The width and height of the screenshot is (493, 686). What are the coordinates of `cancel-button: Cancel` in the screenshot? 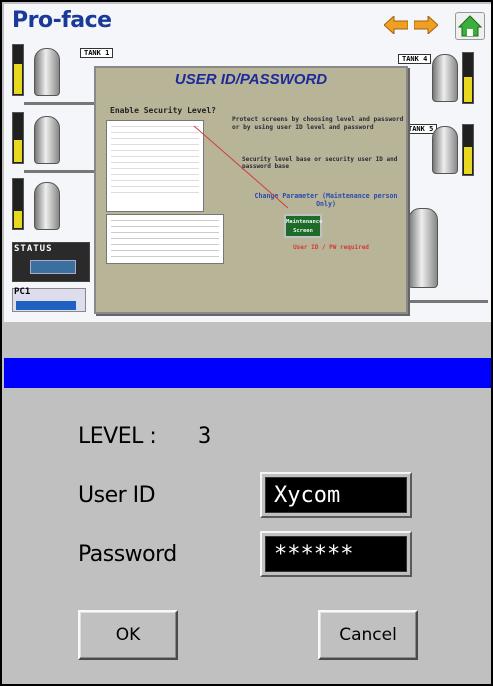 It's located at (368, 635).